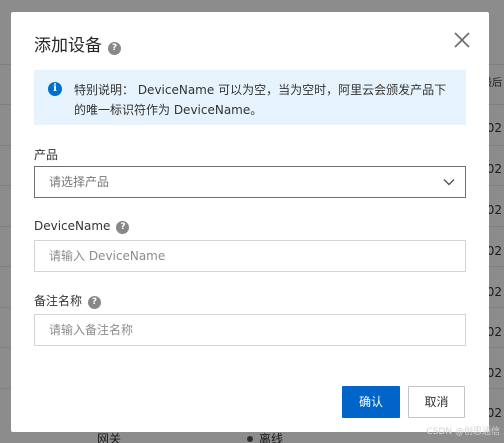  I want to click on close-icon, so click(462, 40).